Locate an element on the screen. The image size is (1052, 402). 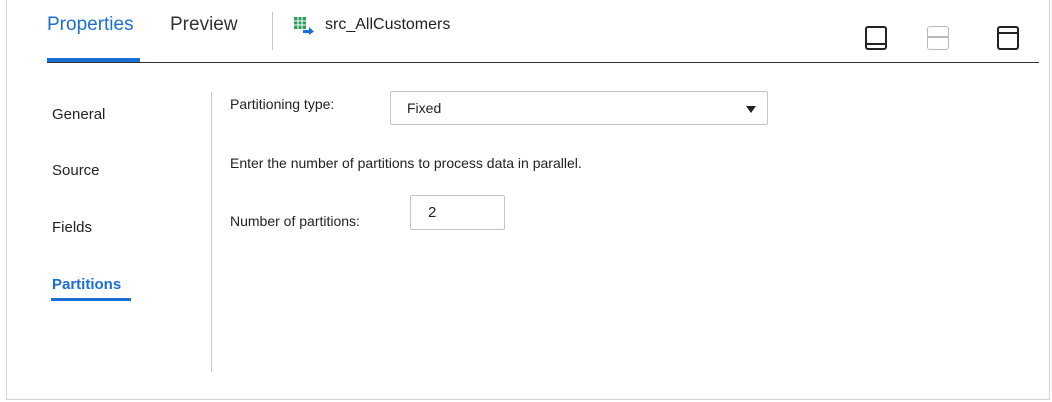
nav-item-fields: Fields is located at coordinates (72, 227).